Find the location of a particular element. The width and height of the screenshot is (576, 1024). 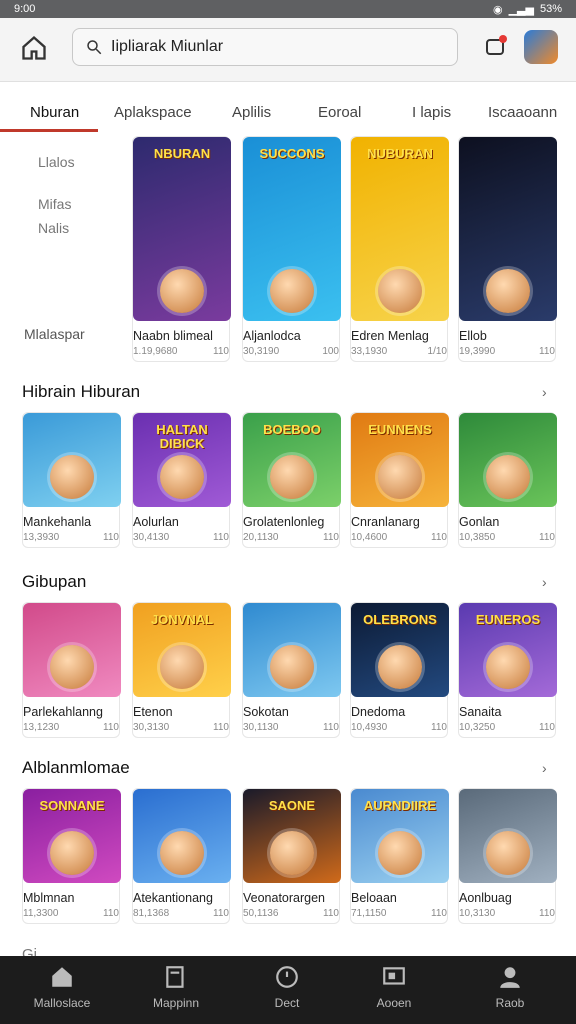

app-card: EUNNENS Cnranlanarg 10,4600 110 is located at coordinates (399, 480).